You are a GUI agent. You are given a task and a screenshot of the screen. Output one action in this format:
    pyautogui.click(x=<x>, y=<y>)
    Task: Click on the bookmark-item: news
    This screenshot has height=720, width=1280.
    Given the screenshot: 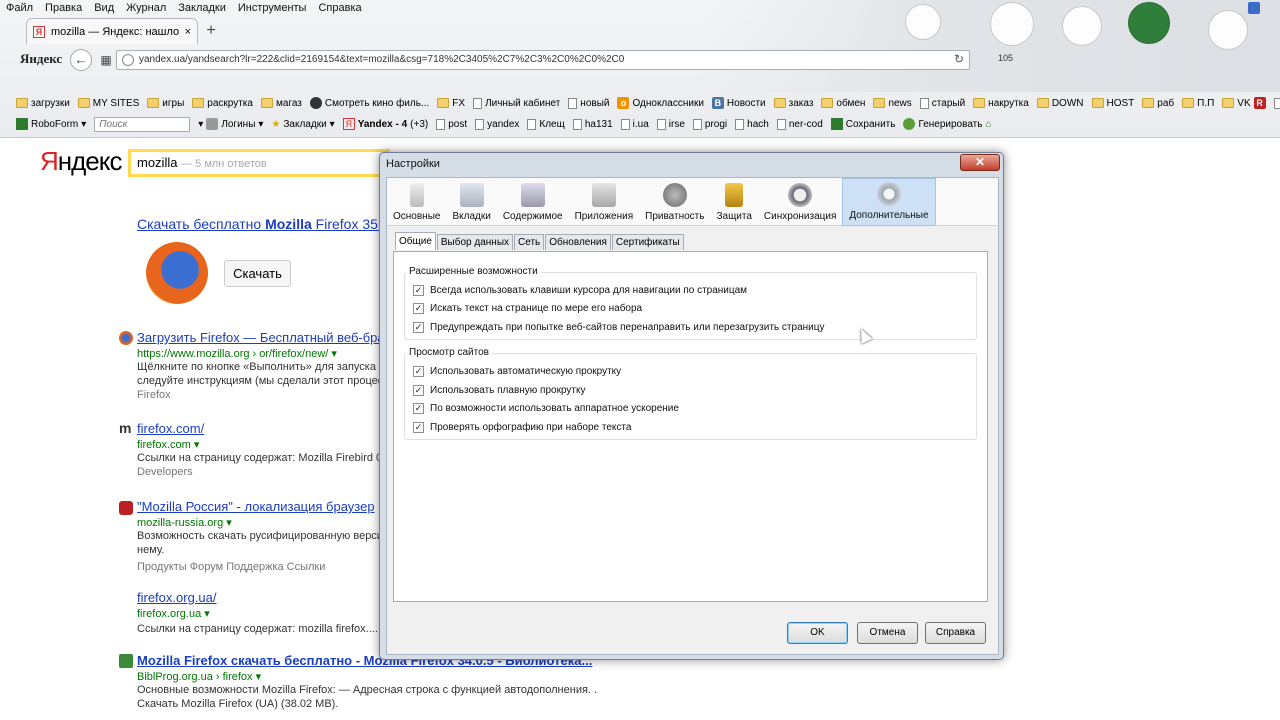 What is the action you would take?
    pyautogui.click(x=892, y=103)
    